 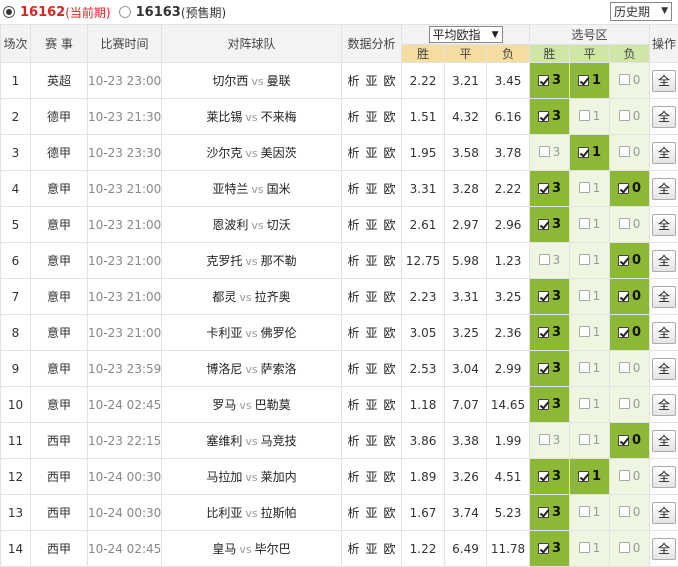 What do you see at coordinates (230, 189) in the screenshot?
I see `home-team: 亚特兰` at bounding box center [230, 189].